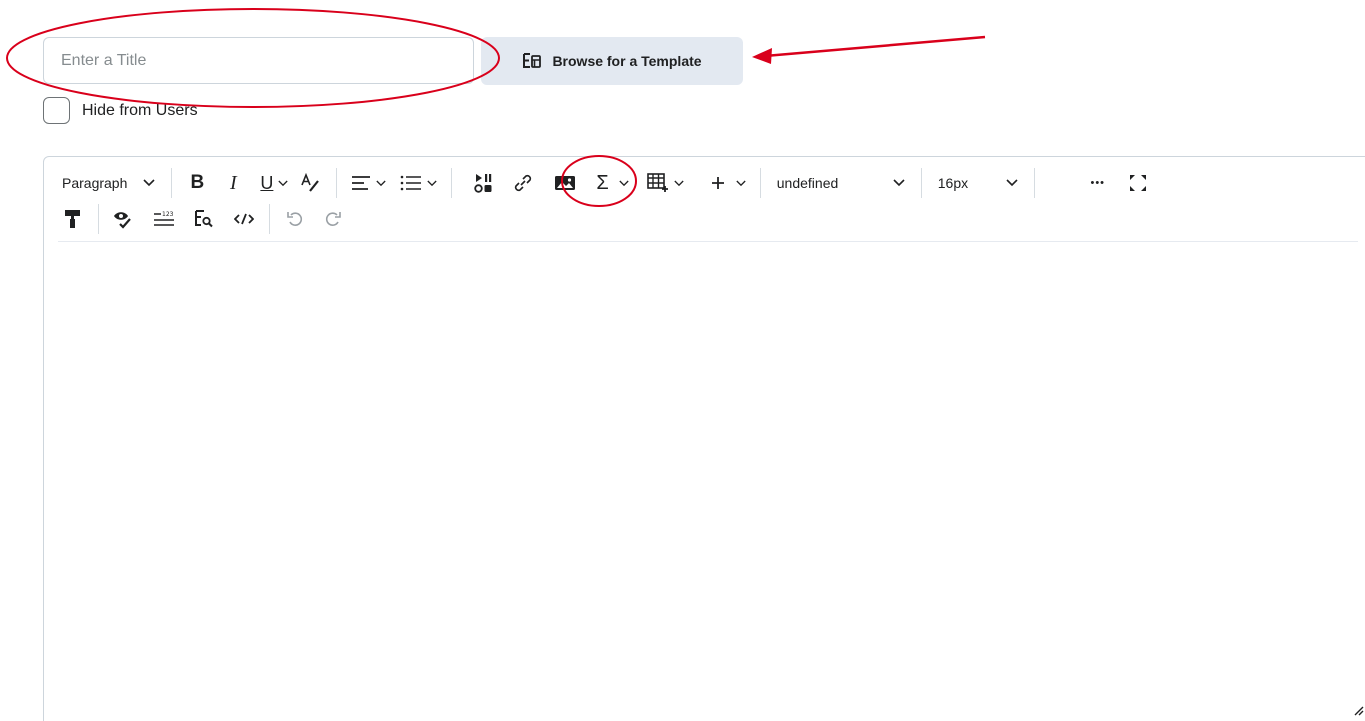 The height and width of the screenshot is (721, 1365). I want to click on fullscreen-icon, so click(1138, 183).